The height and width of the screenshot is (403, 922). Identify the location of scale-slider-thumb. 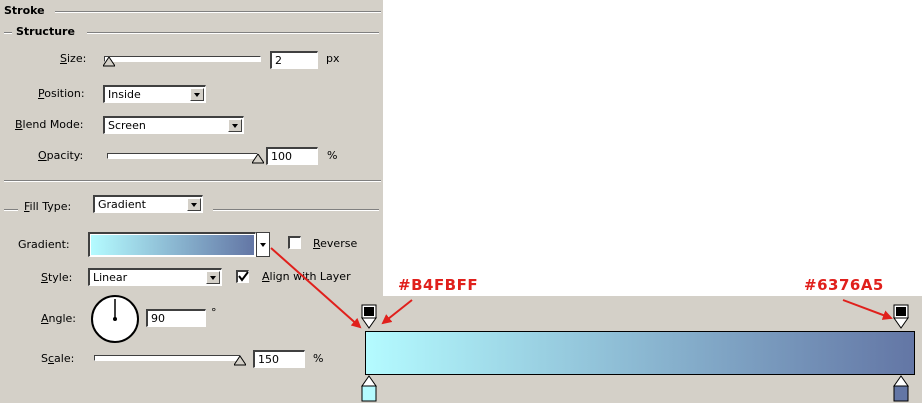
(240, 361).